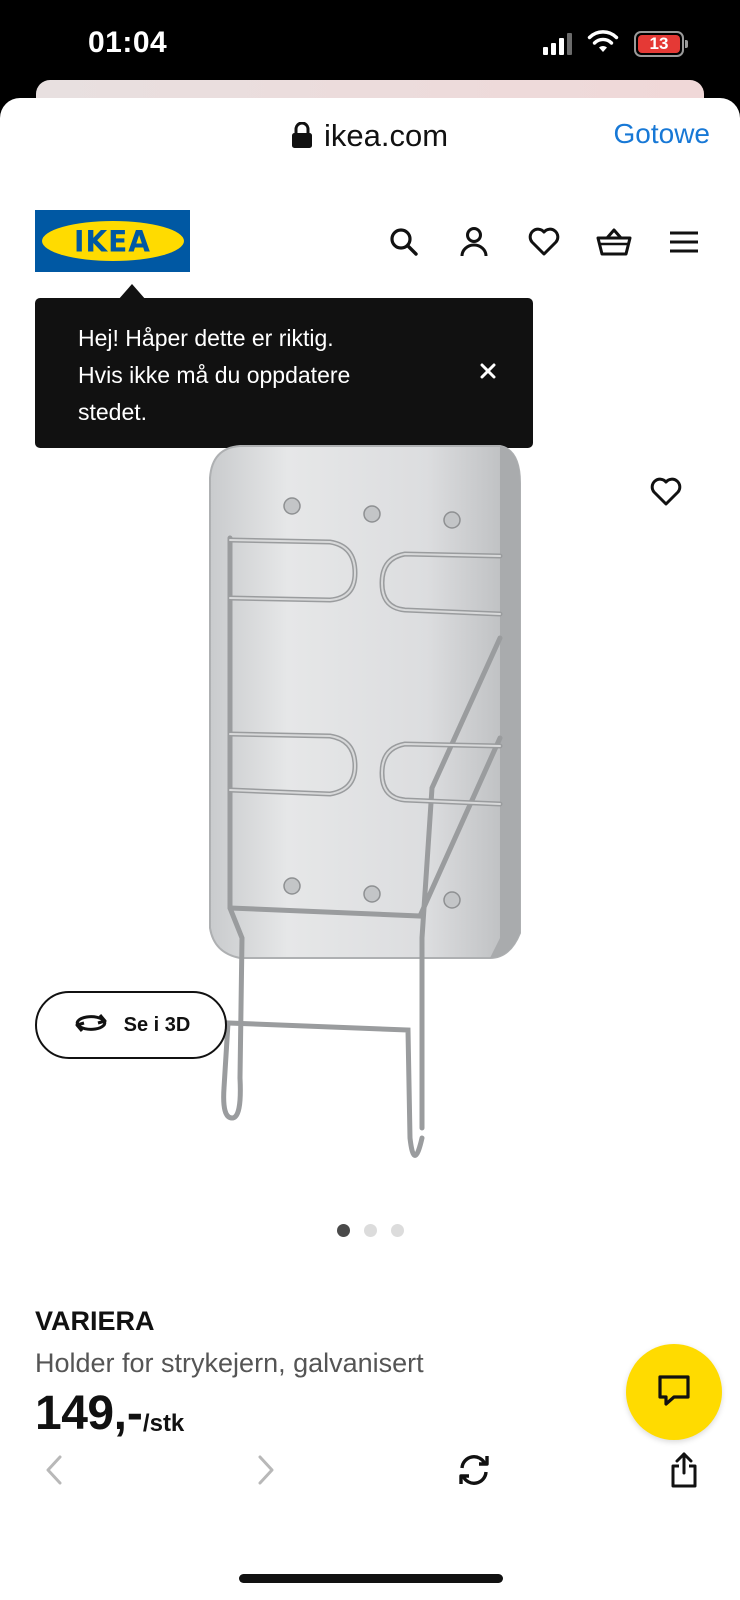  I want to click on view-in-3d-button: Se i 3D, so click(131, 1025).